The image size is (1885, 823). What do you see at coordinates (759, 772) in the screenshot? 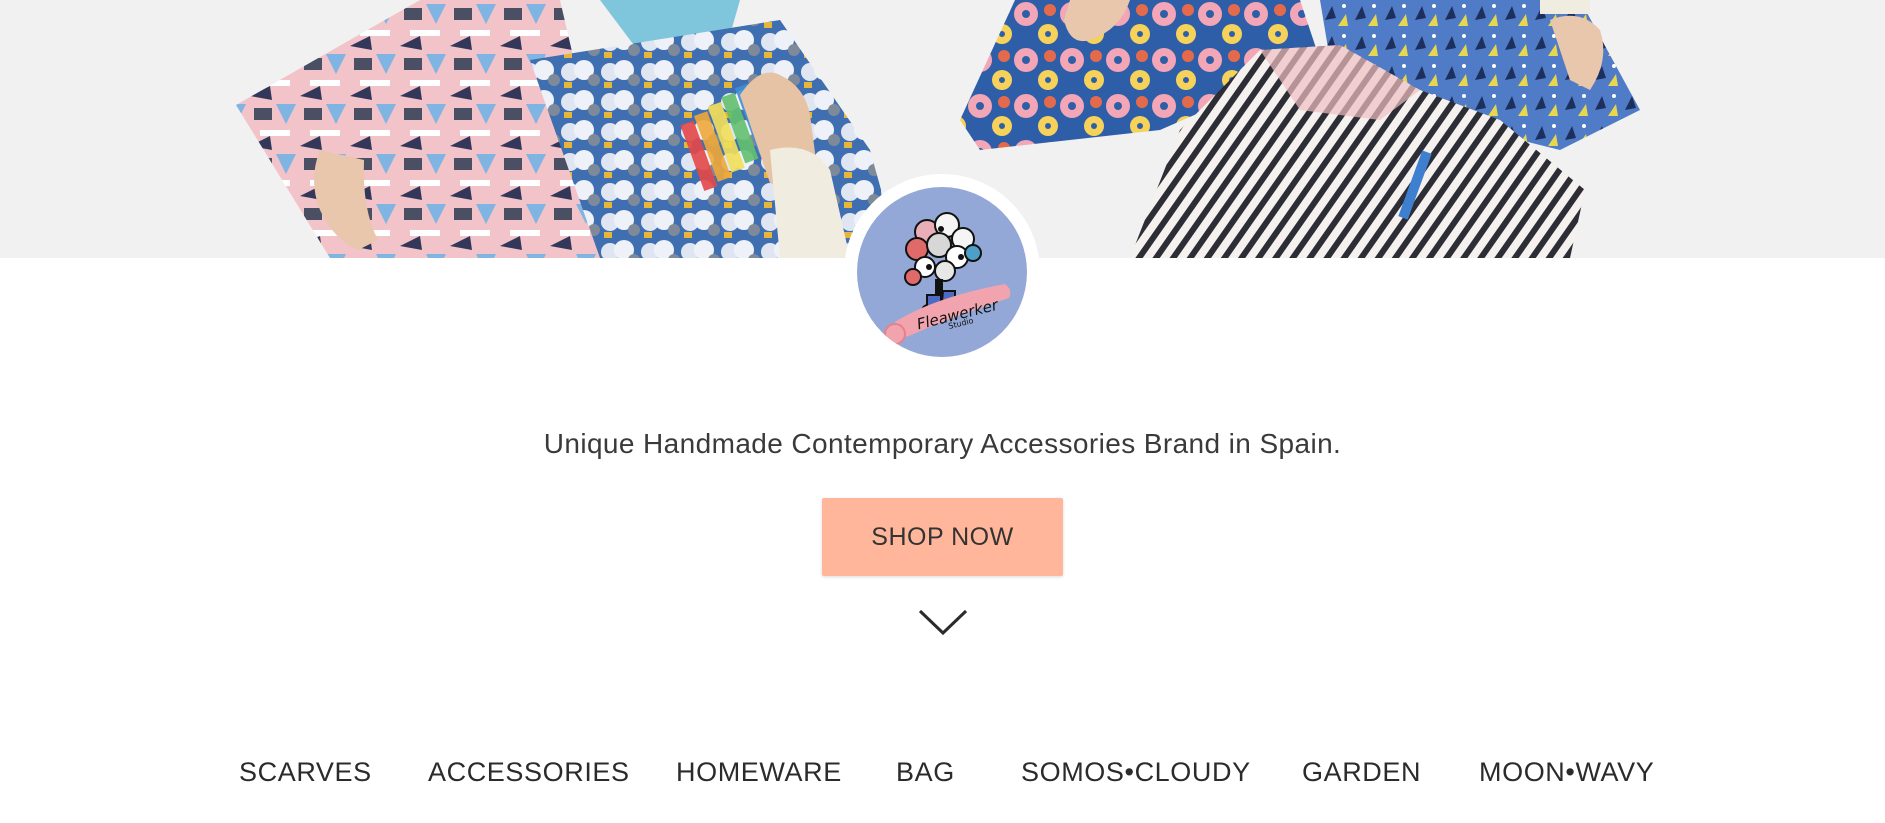
I see `category-homeware: HOMEWARE` at bounding box center [759, 772].